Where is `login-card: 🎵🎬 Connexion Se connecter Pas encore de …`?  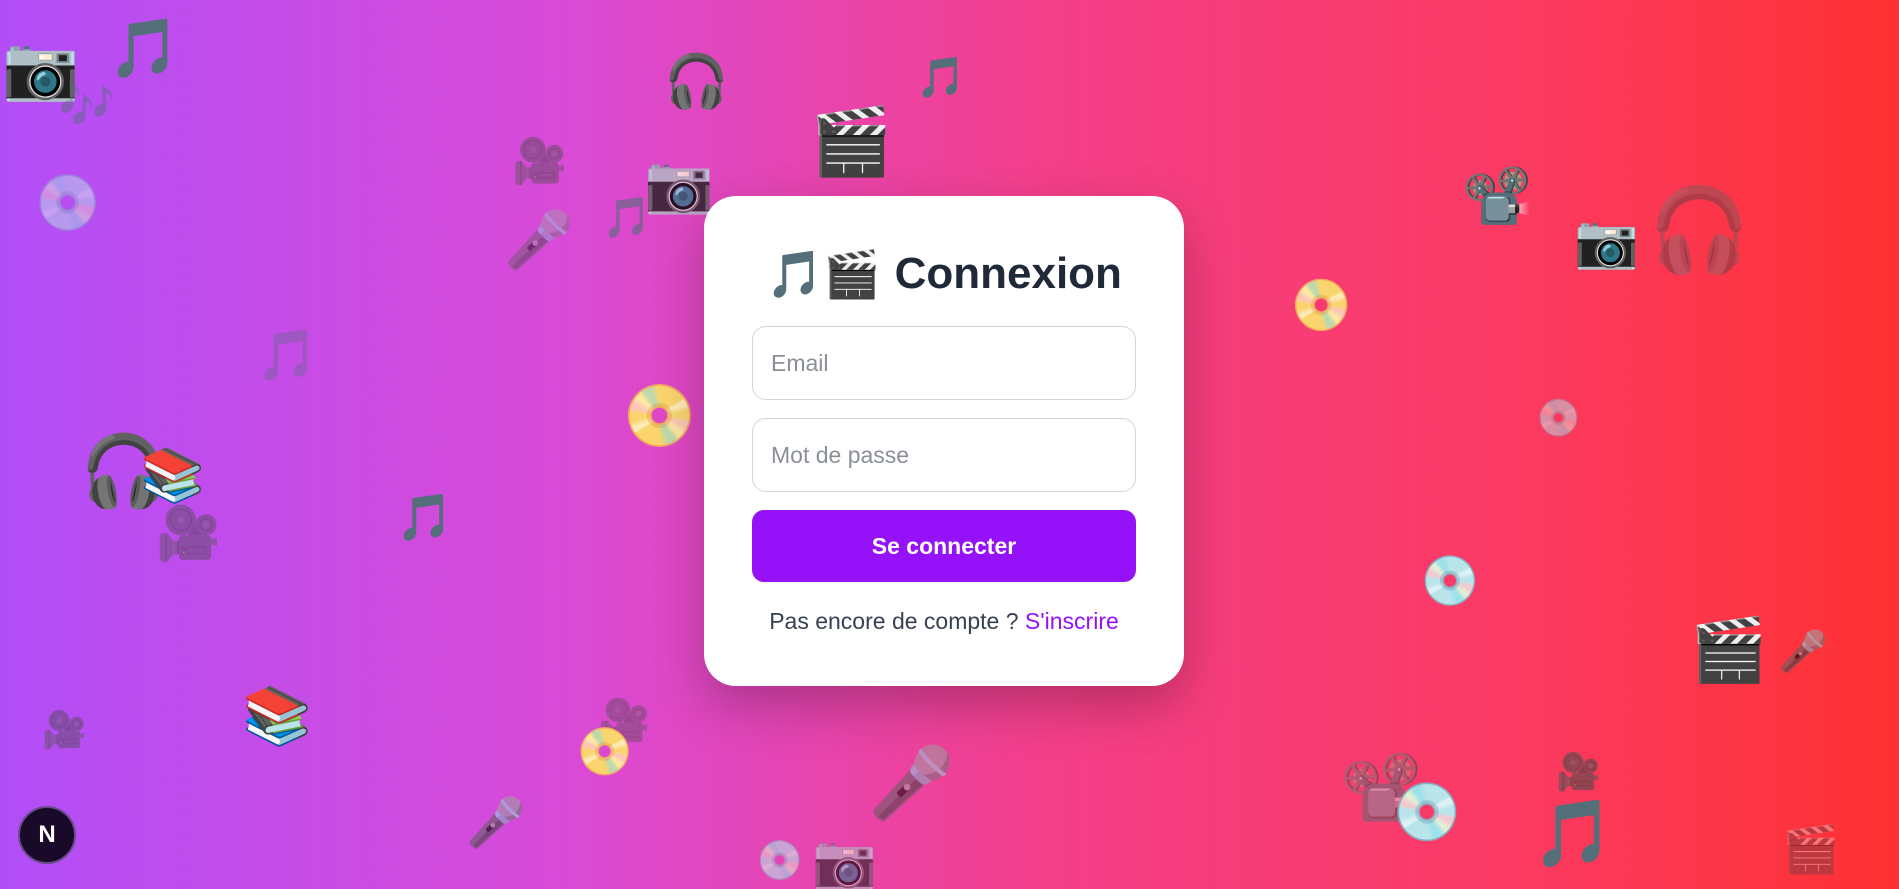 login-card: 🎵🎬 Connexion Se connecter Pas encore de … is located at coordinates (944, 441).